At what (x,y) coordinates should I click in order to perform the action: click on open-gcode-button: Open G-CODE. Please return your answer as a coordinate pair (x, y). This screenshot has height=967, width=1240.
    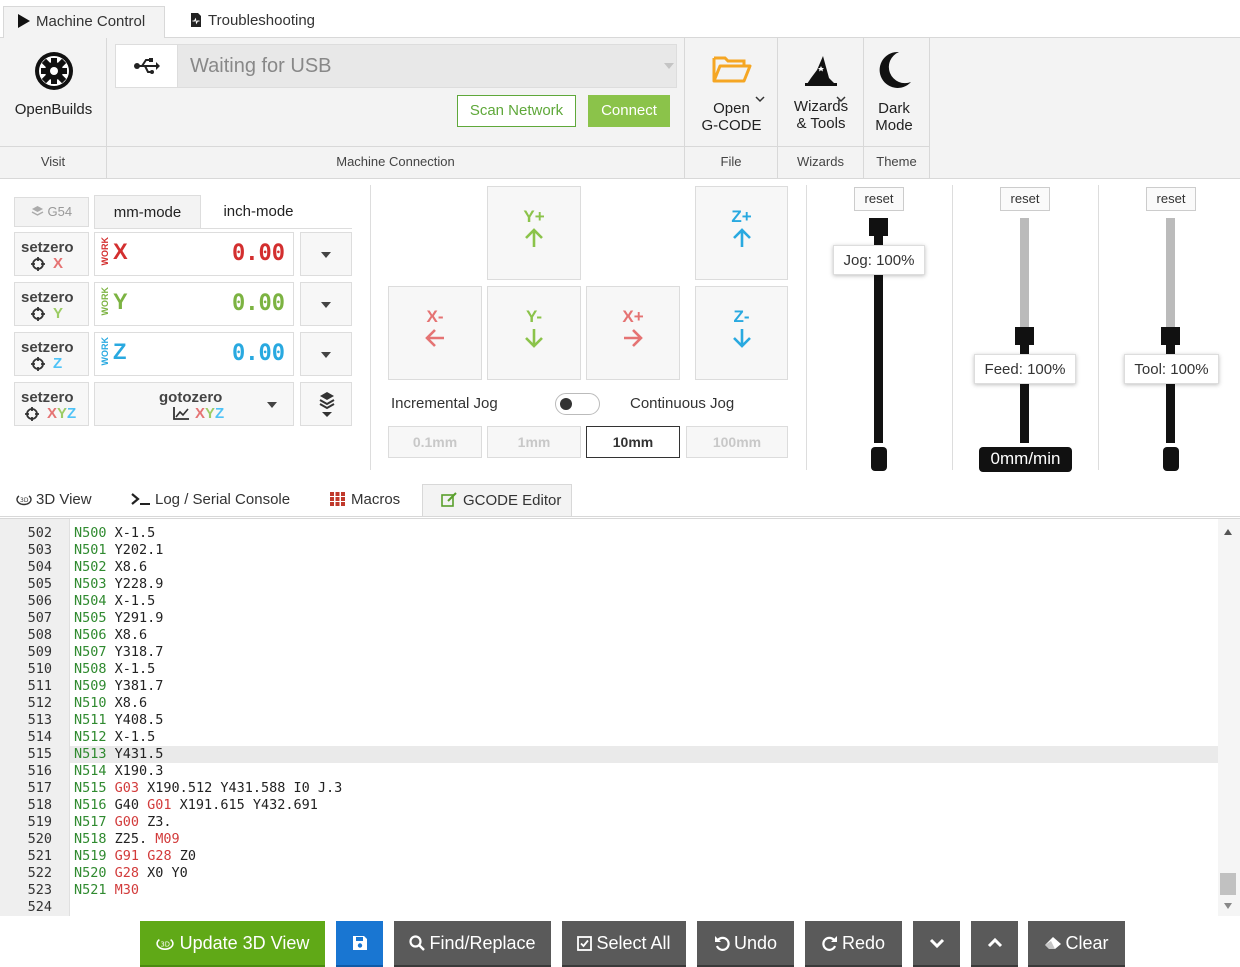
    Looking at the image, I should click on (731, 94).